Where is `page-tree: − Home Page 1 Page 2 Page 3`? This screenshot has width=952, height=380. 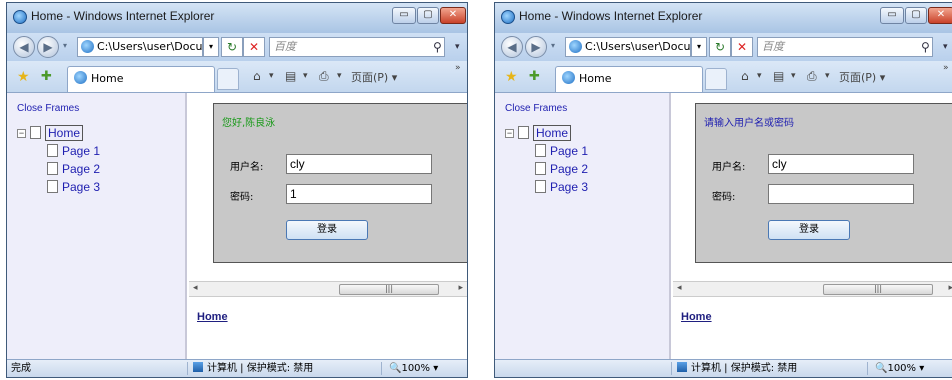 page-tree: − Home Page 1 Page 2 Page 3 is located at coordinates (58, 161).